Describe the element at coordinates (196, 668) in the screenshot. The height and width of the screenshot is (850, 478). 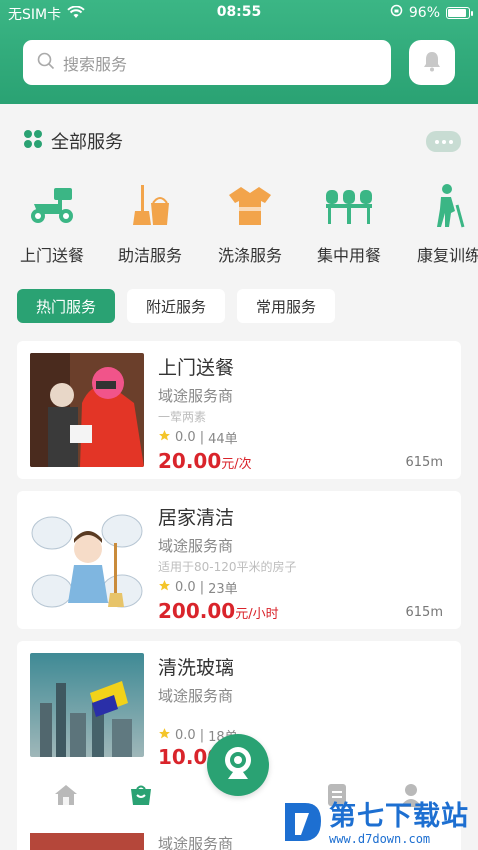
I see `service-title: 清洗玻璃` at that location.